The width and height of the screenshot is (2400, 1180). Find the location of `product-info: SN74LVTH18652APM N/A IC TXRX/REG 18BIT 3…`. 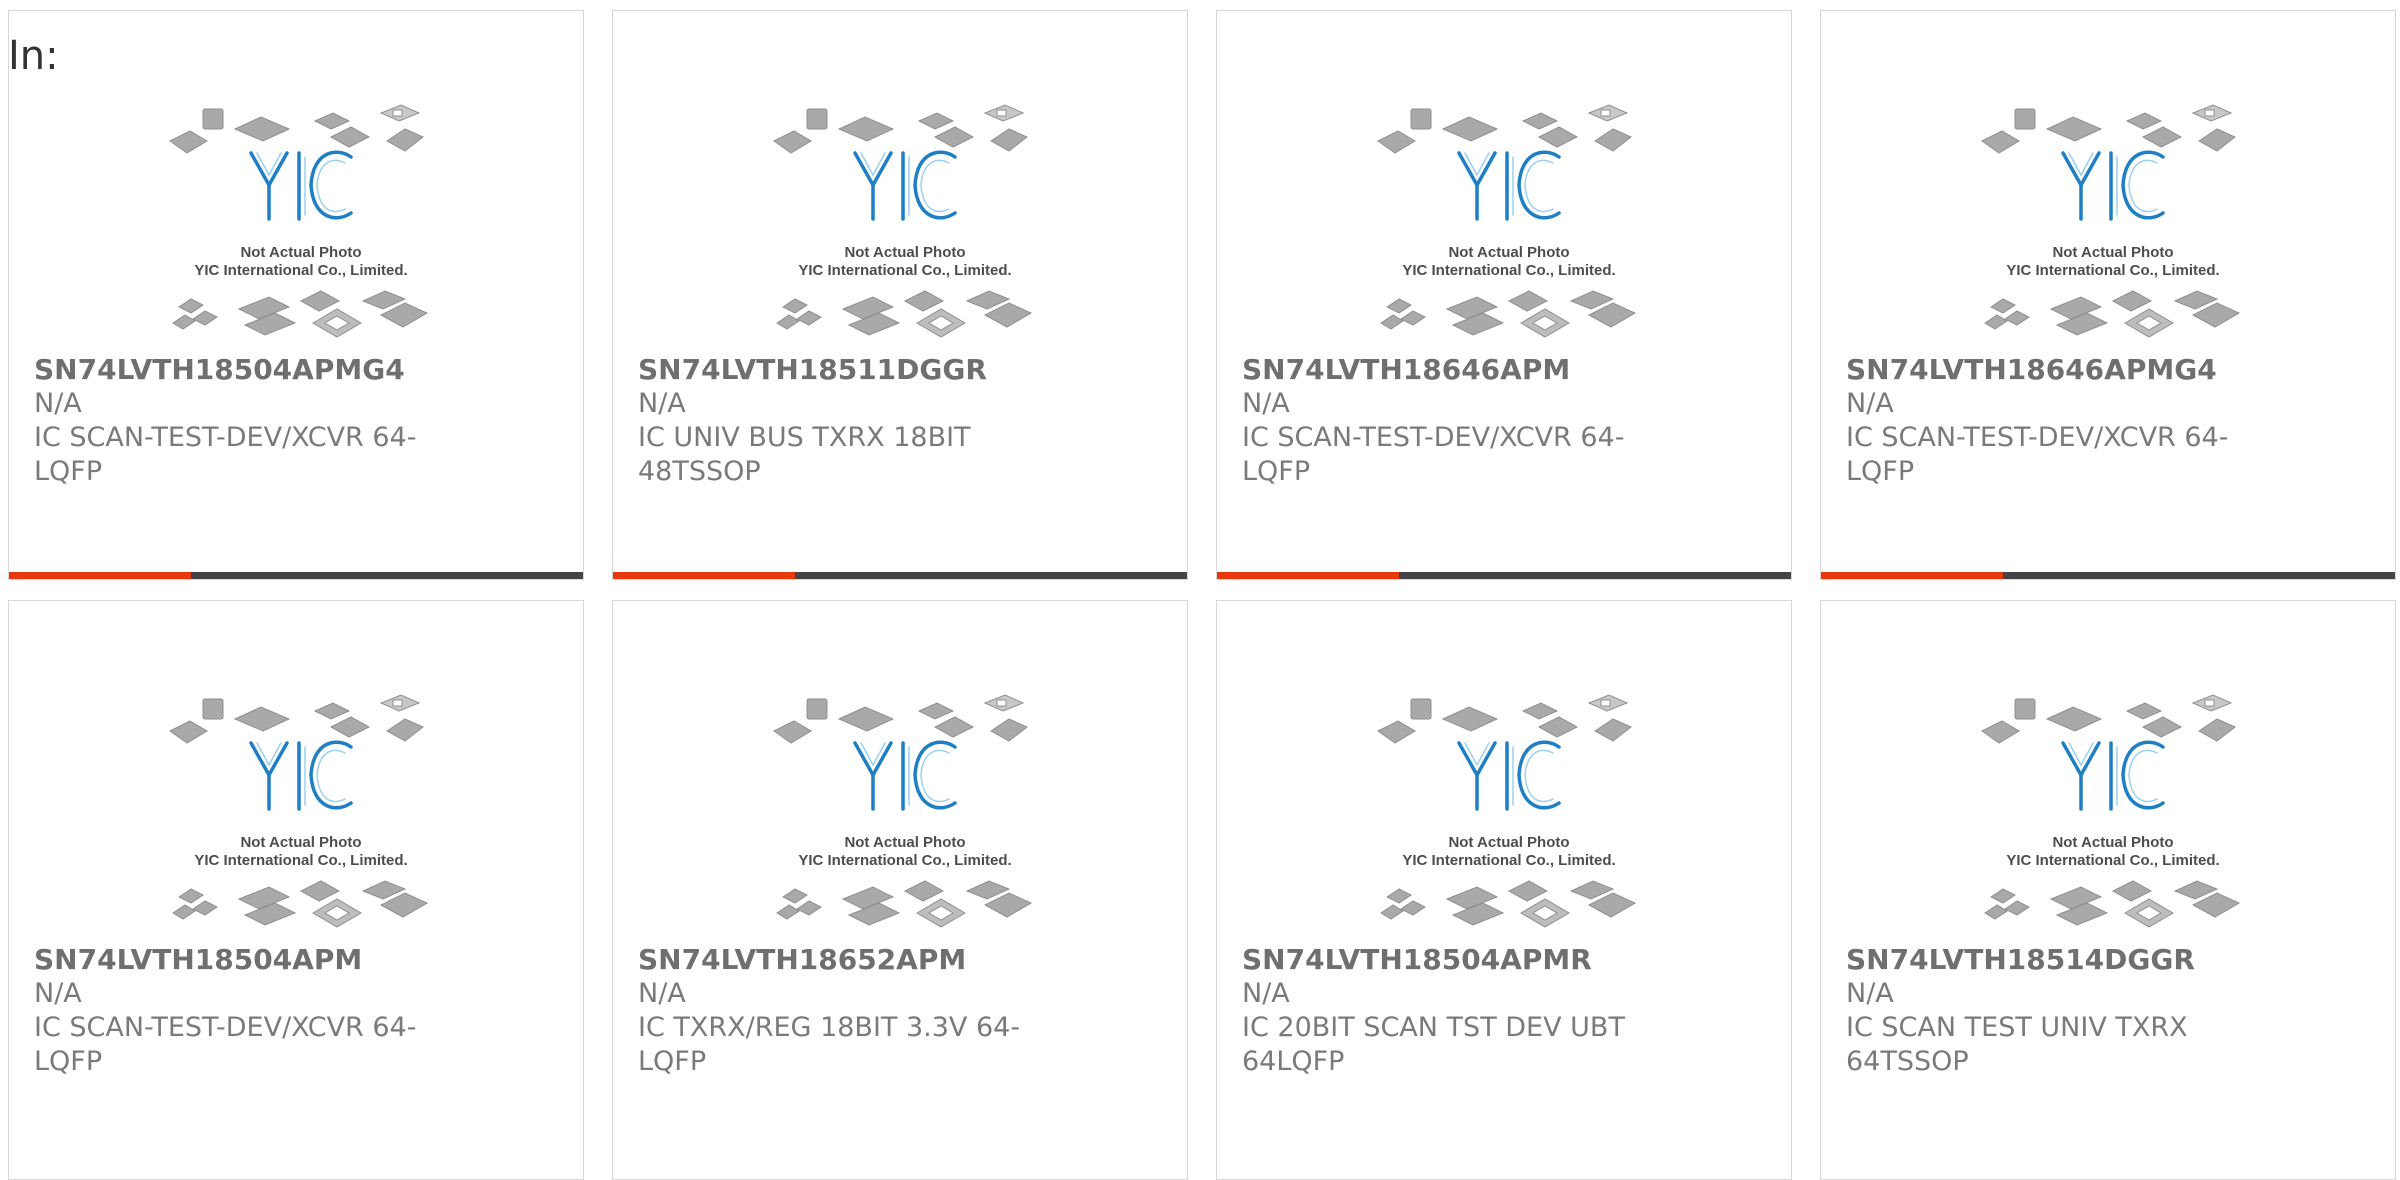

product-info: SN74LVTH18652APM N/A IC TXRX/REG 18BIT 3… is located at coordinates (878, 1011).